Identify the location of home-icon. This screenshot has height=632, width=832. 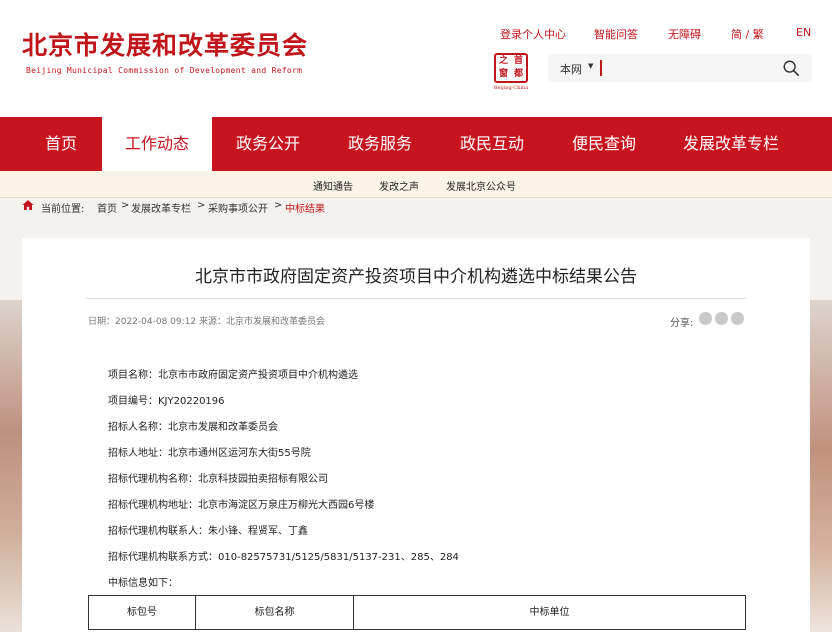
(28, 205).